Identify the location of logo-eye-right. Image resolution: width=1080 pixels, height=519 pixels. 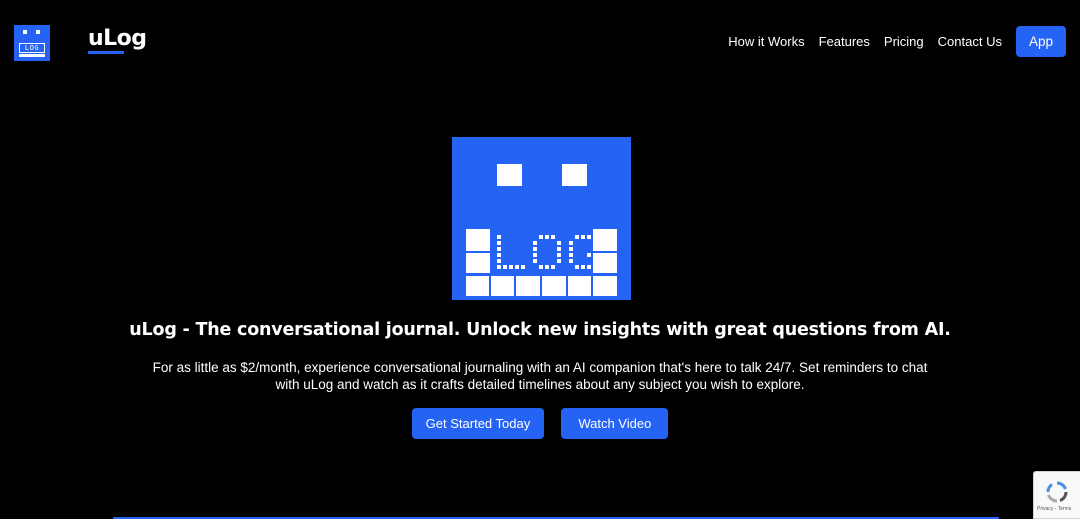
(38, 32).